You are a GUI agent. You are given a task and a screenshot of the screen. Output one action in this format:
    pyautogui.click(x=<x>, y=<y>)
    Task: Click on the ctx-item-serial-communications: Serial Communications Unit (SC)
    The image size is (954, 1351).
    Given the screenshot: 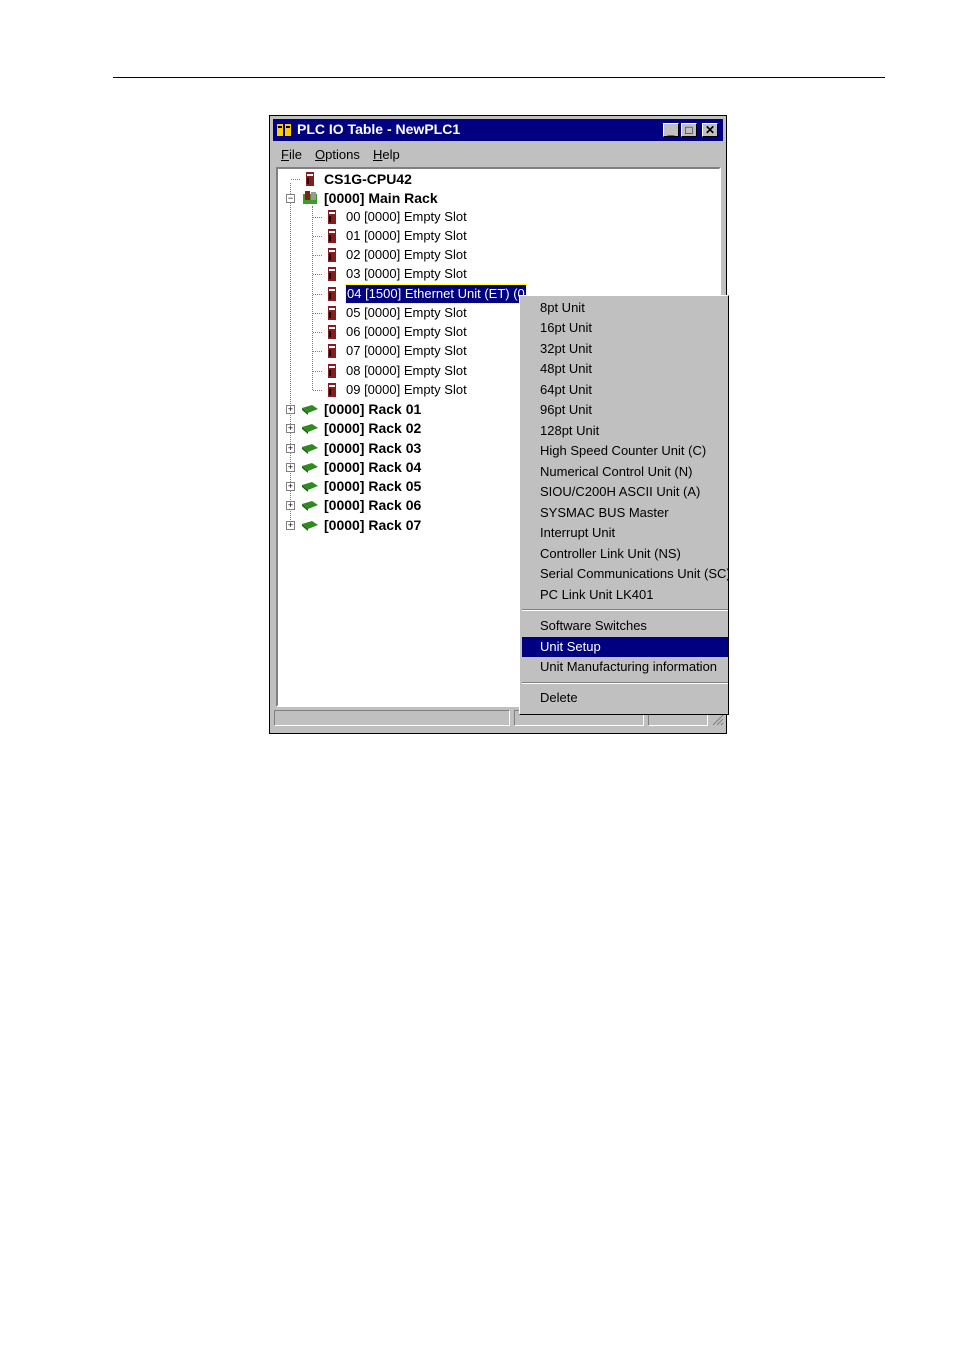 What is the action you would take?
    pyautogui.click(x=625, y=574)
    